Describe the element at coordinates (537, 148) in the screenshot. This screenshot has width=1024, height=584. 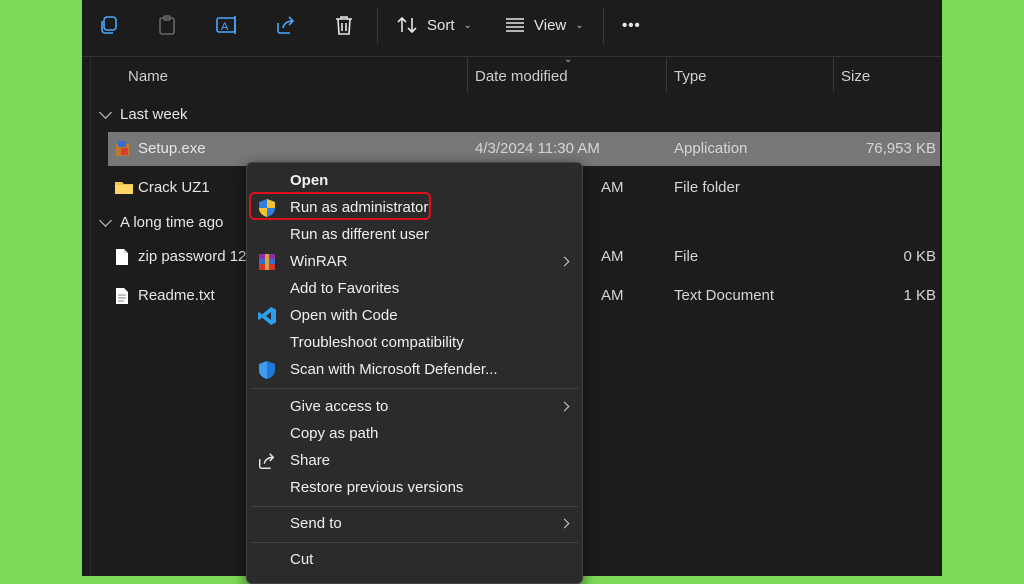
I see `file-date: 4/3/2024 11:30 AM` at that location.